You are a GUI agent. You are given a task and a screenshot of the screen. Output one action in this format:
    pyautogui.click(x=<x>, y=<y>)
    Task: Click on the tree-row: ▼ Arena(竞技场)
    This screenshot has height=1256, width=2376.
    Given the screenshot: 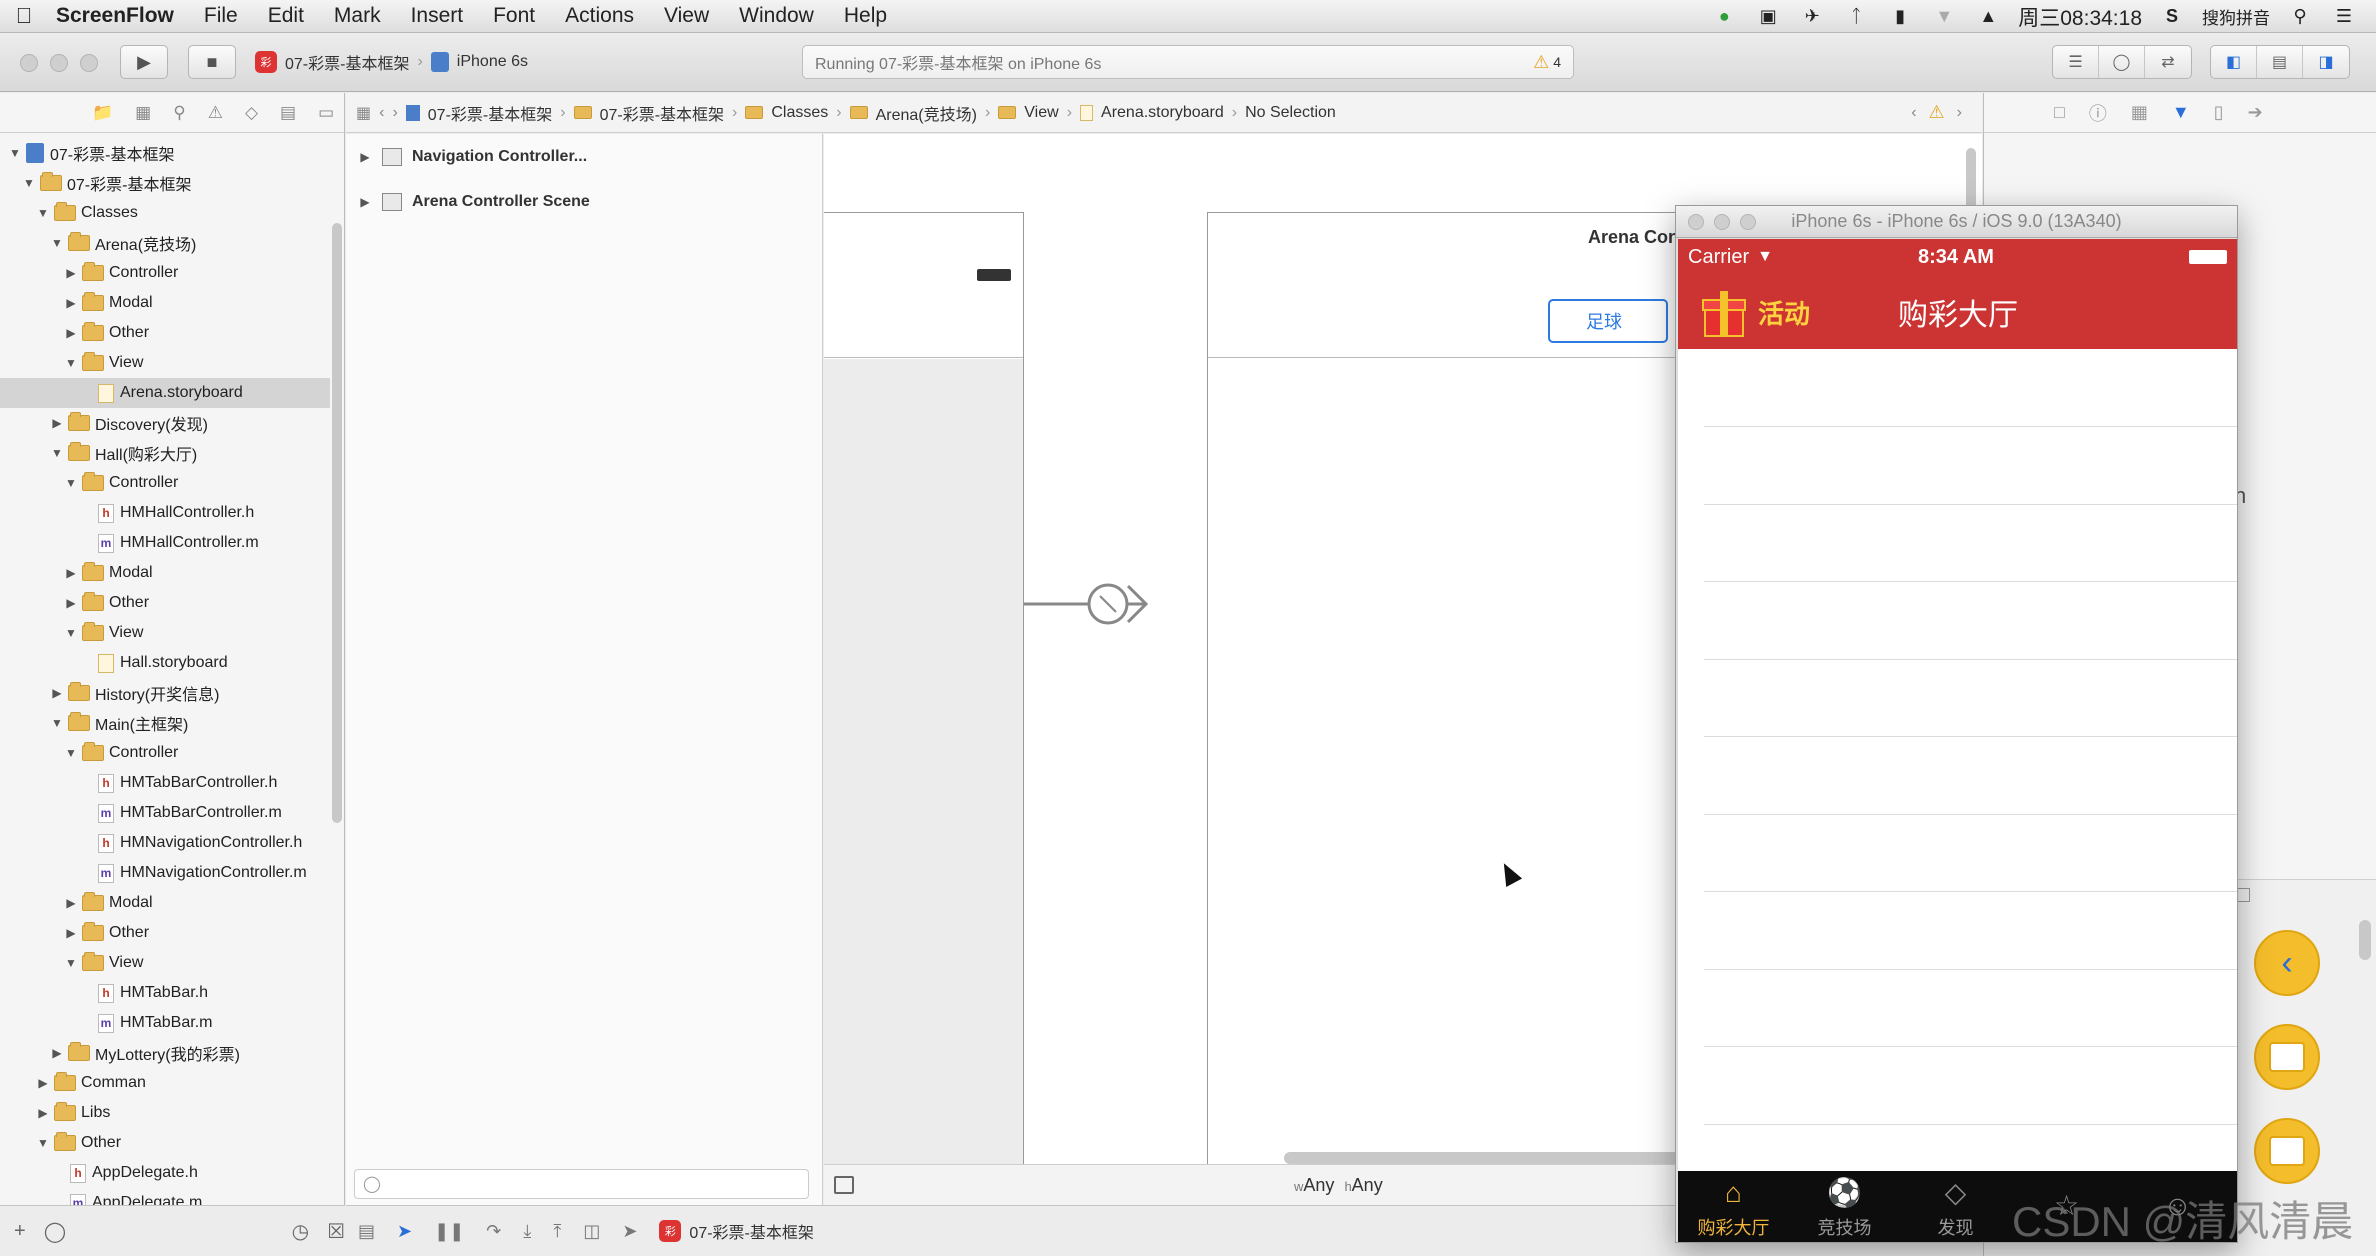 What is the action you would take?
    pyautogui.click(x=172, y=243)
    